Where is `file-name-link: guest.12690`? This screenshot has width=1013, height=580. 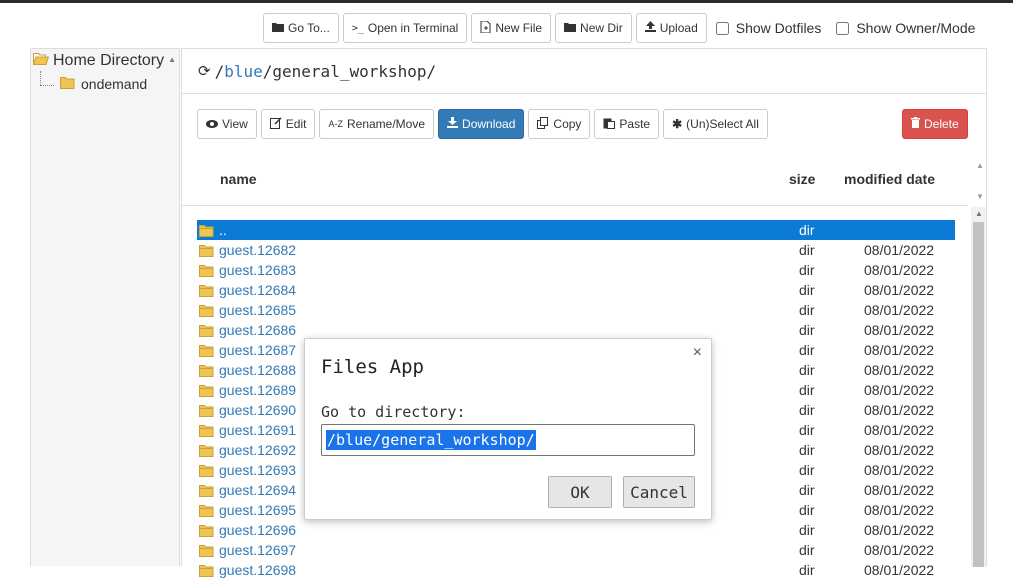 file-name-link: guest.12690 is located at coordinates (257, 410).